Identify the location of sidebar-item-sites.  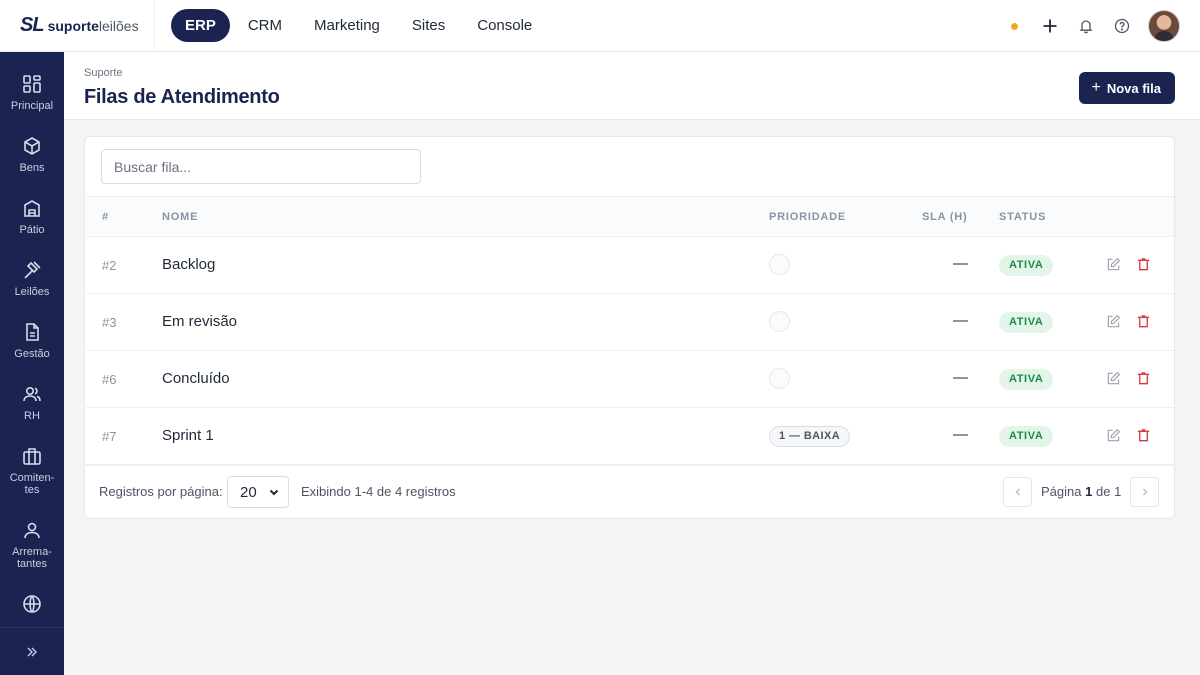
(32, 604).